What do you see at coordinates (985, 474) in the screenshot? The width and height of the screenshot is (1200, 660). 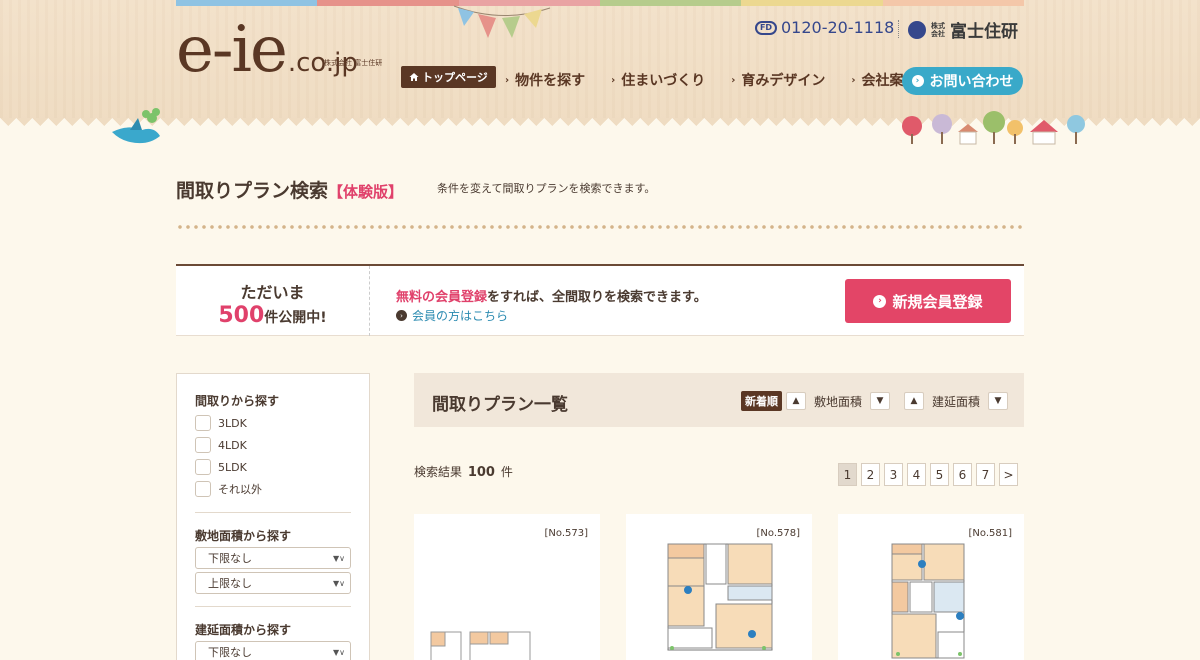 I see `page-7: 7` at bounding box center [985, 474].